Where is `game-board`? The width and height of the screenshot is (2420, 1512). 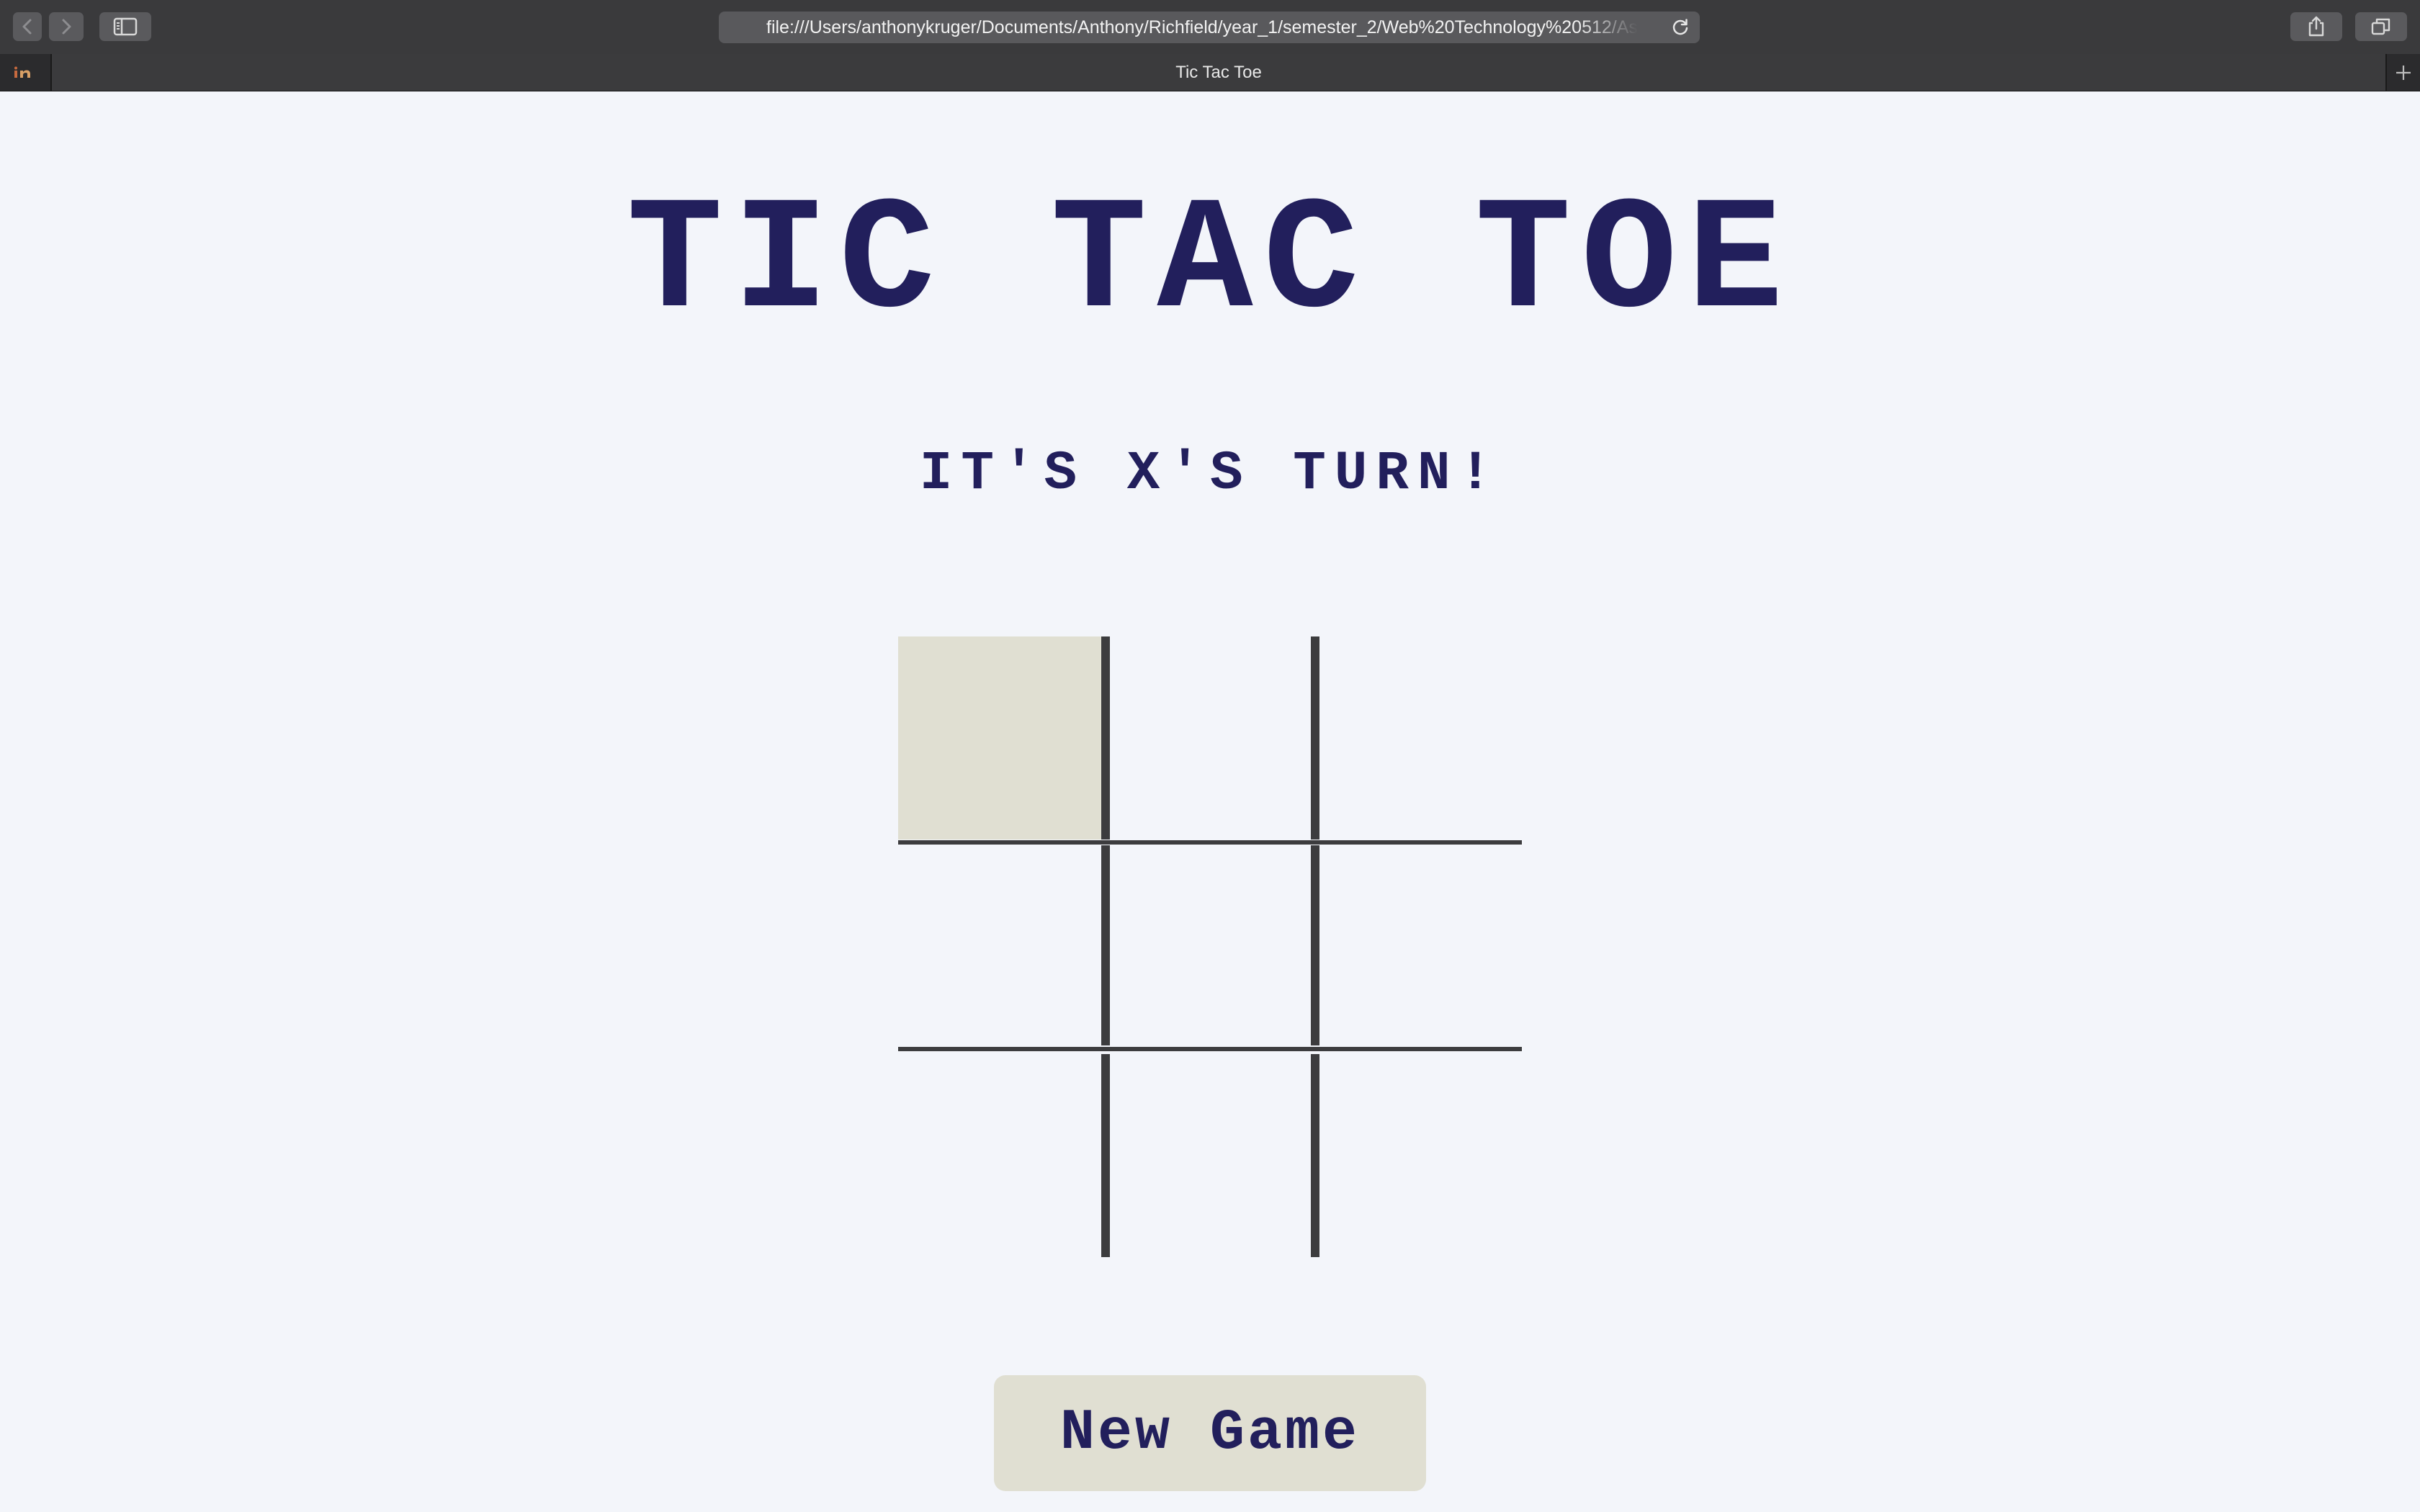
game-board is located at coordinates (1210, 946).